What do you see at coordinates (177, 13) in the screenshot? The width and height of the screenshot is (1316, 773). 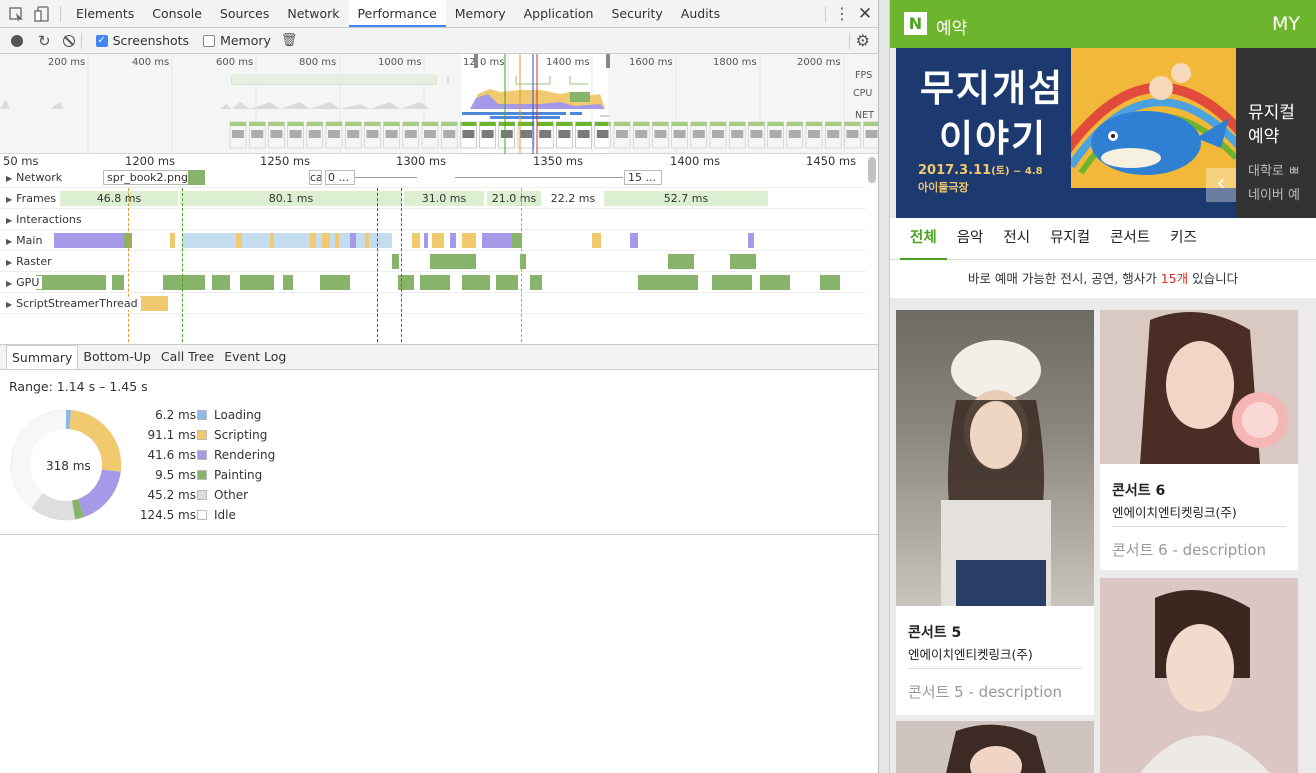 I see `tab-console: Console` at bounding box center [177, 13].